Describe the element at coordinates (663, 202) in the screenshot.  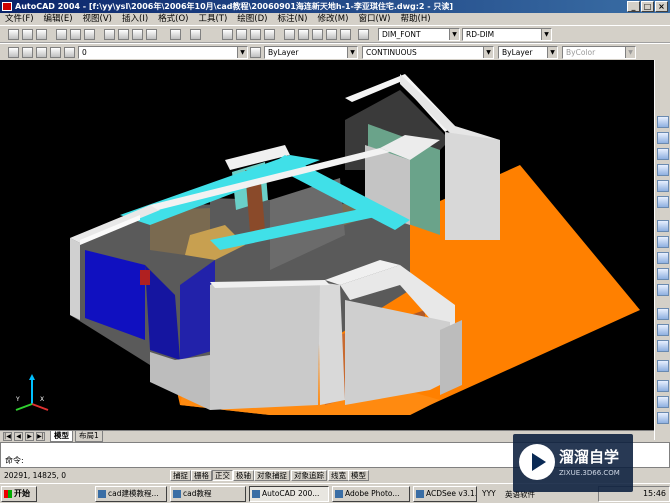
I see `move-icon` at that location.